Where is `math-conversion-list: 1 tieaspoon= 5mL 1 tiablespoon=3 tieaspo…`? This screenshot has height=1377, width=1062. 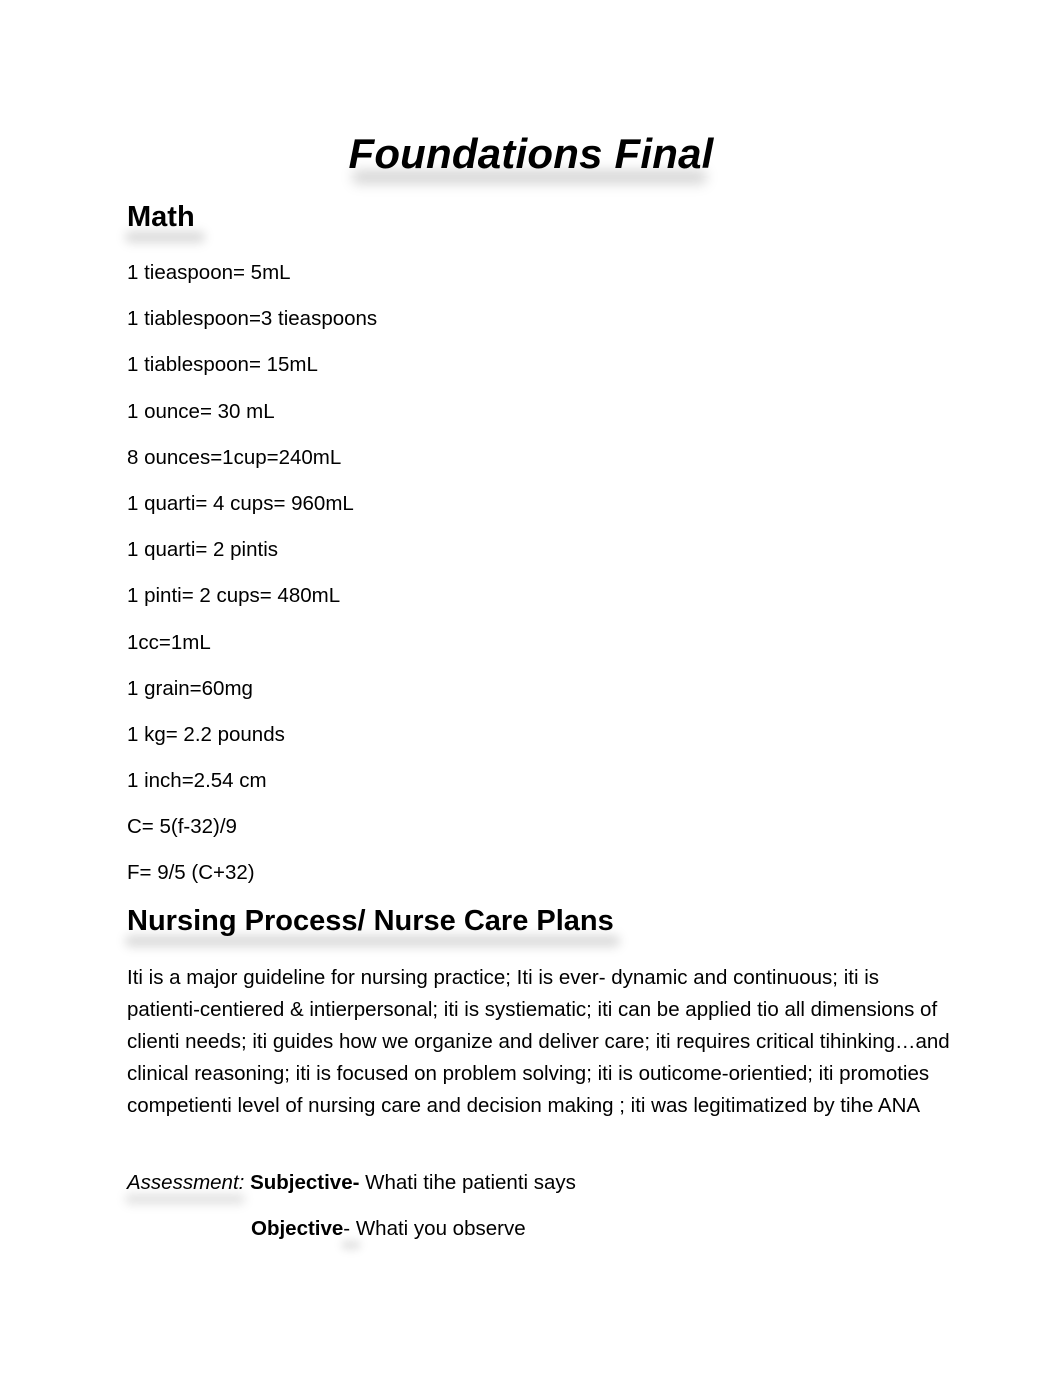
math-conversion-list: 1 tieaspoon= 5mL 1 tiablespoon=3 tieaspo… is located at coordinates (252, 581).